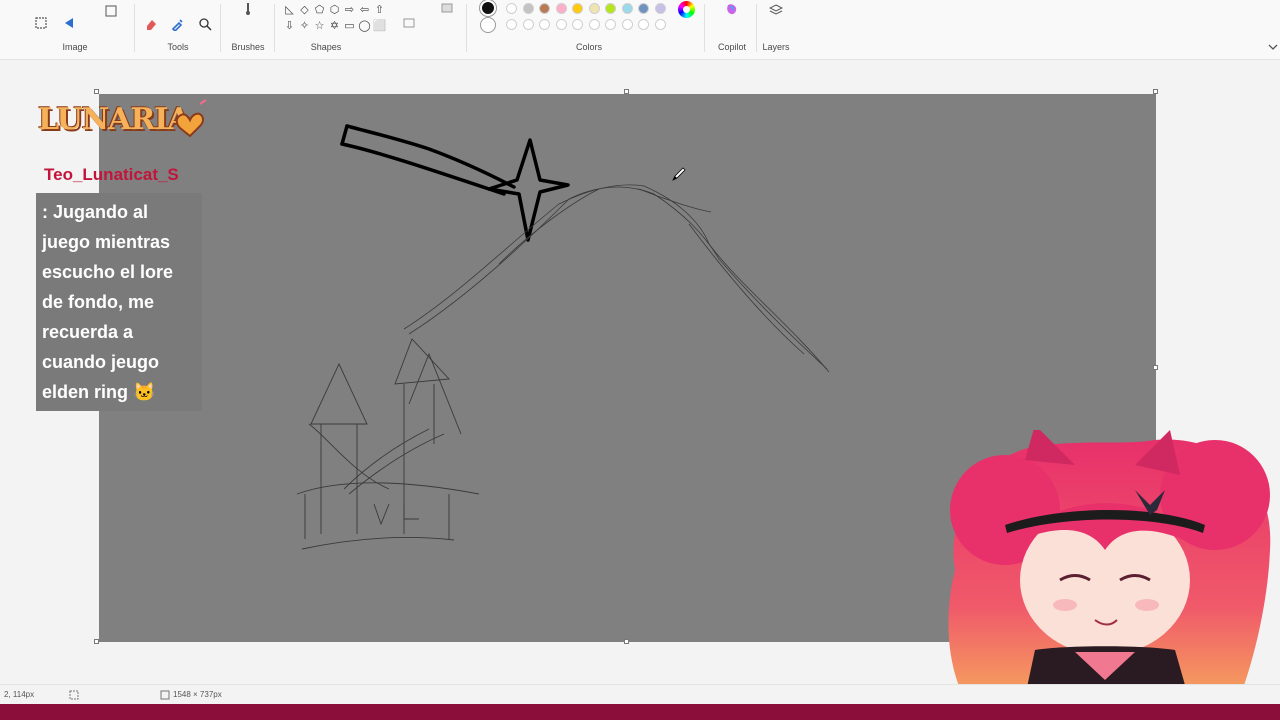  I want to click on resize-handle-bottom-left, so click(96, 641).